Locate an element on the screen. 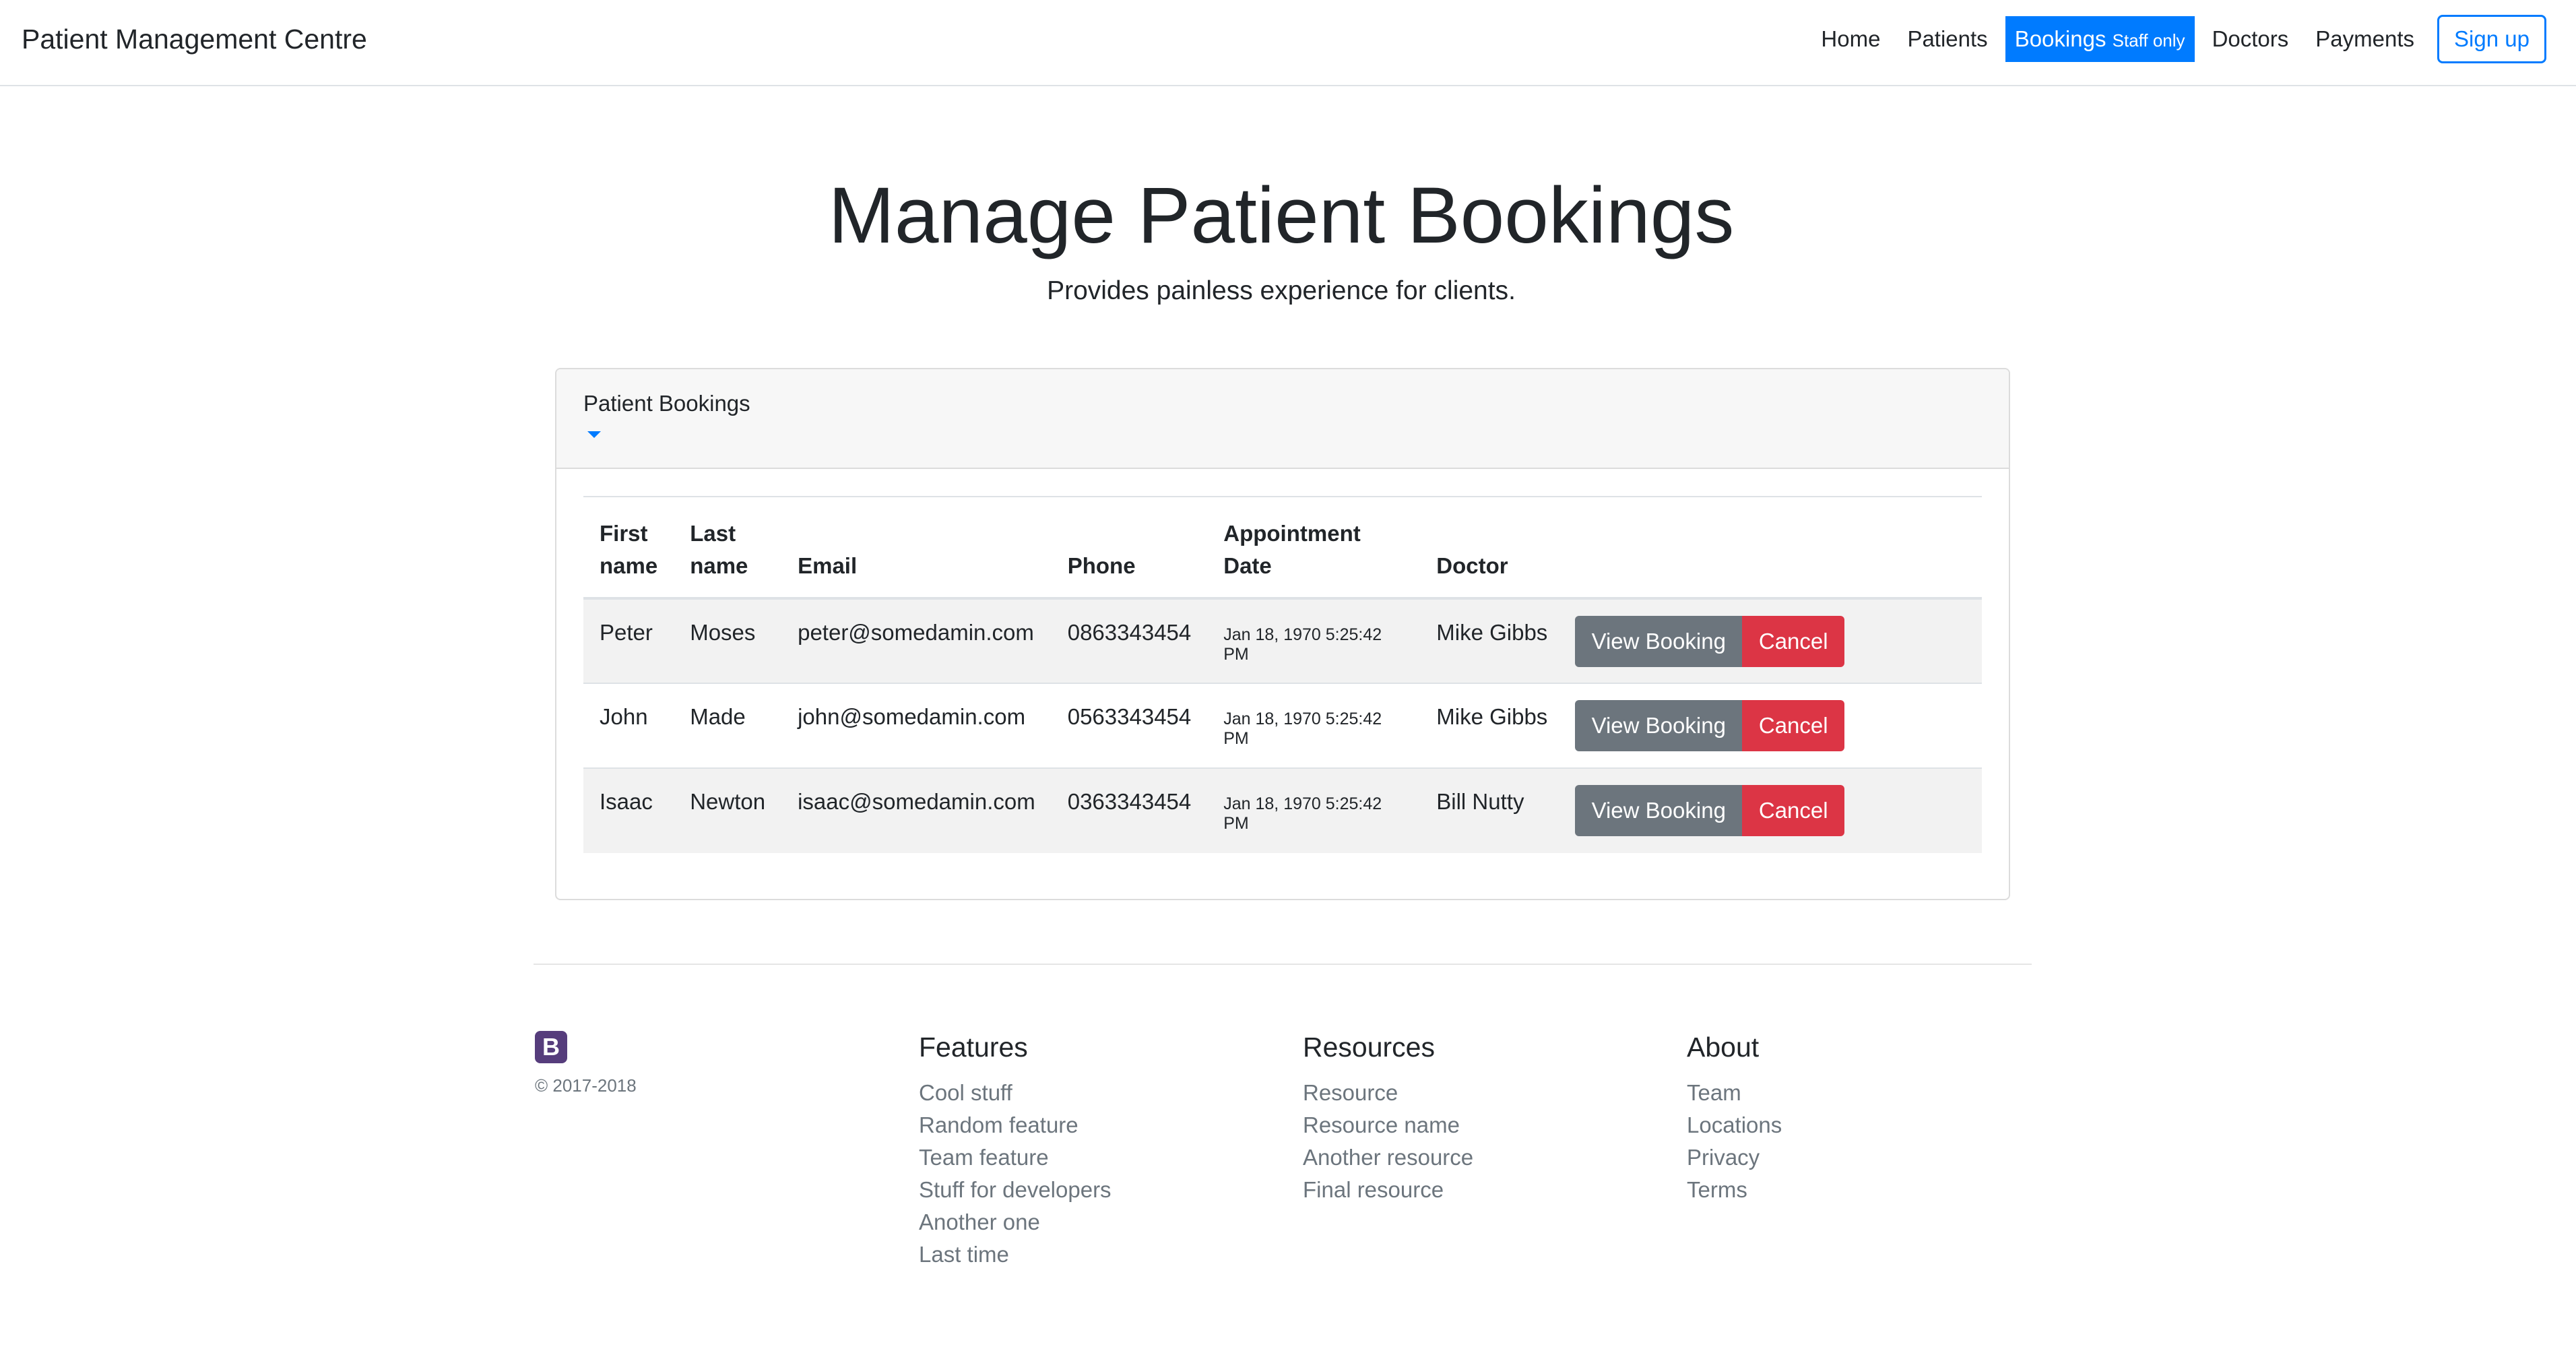  nav-doctors: Doctors is located at coordinates (2251, 39).